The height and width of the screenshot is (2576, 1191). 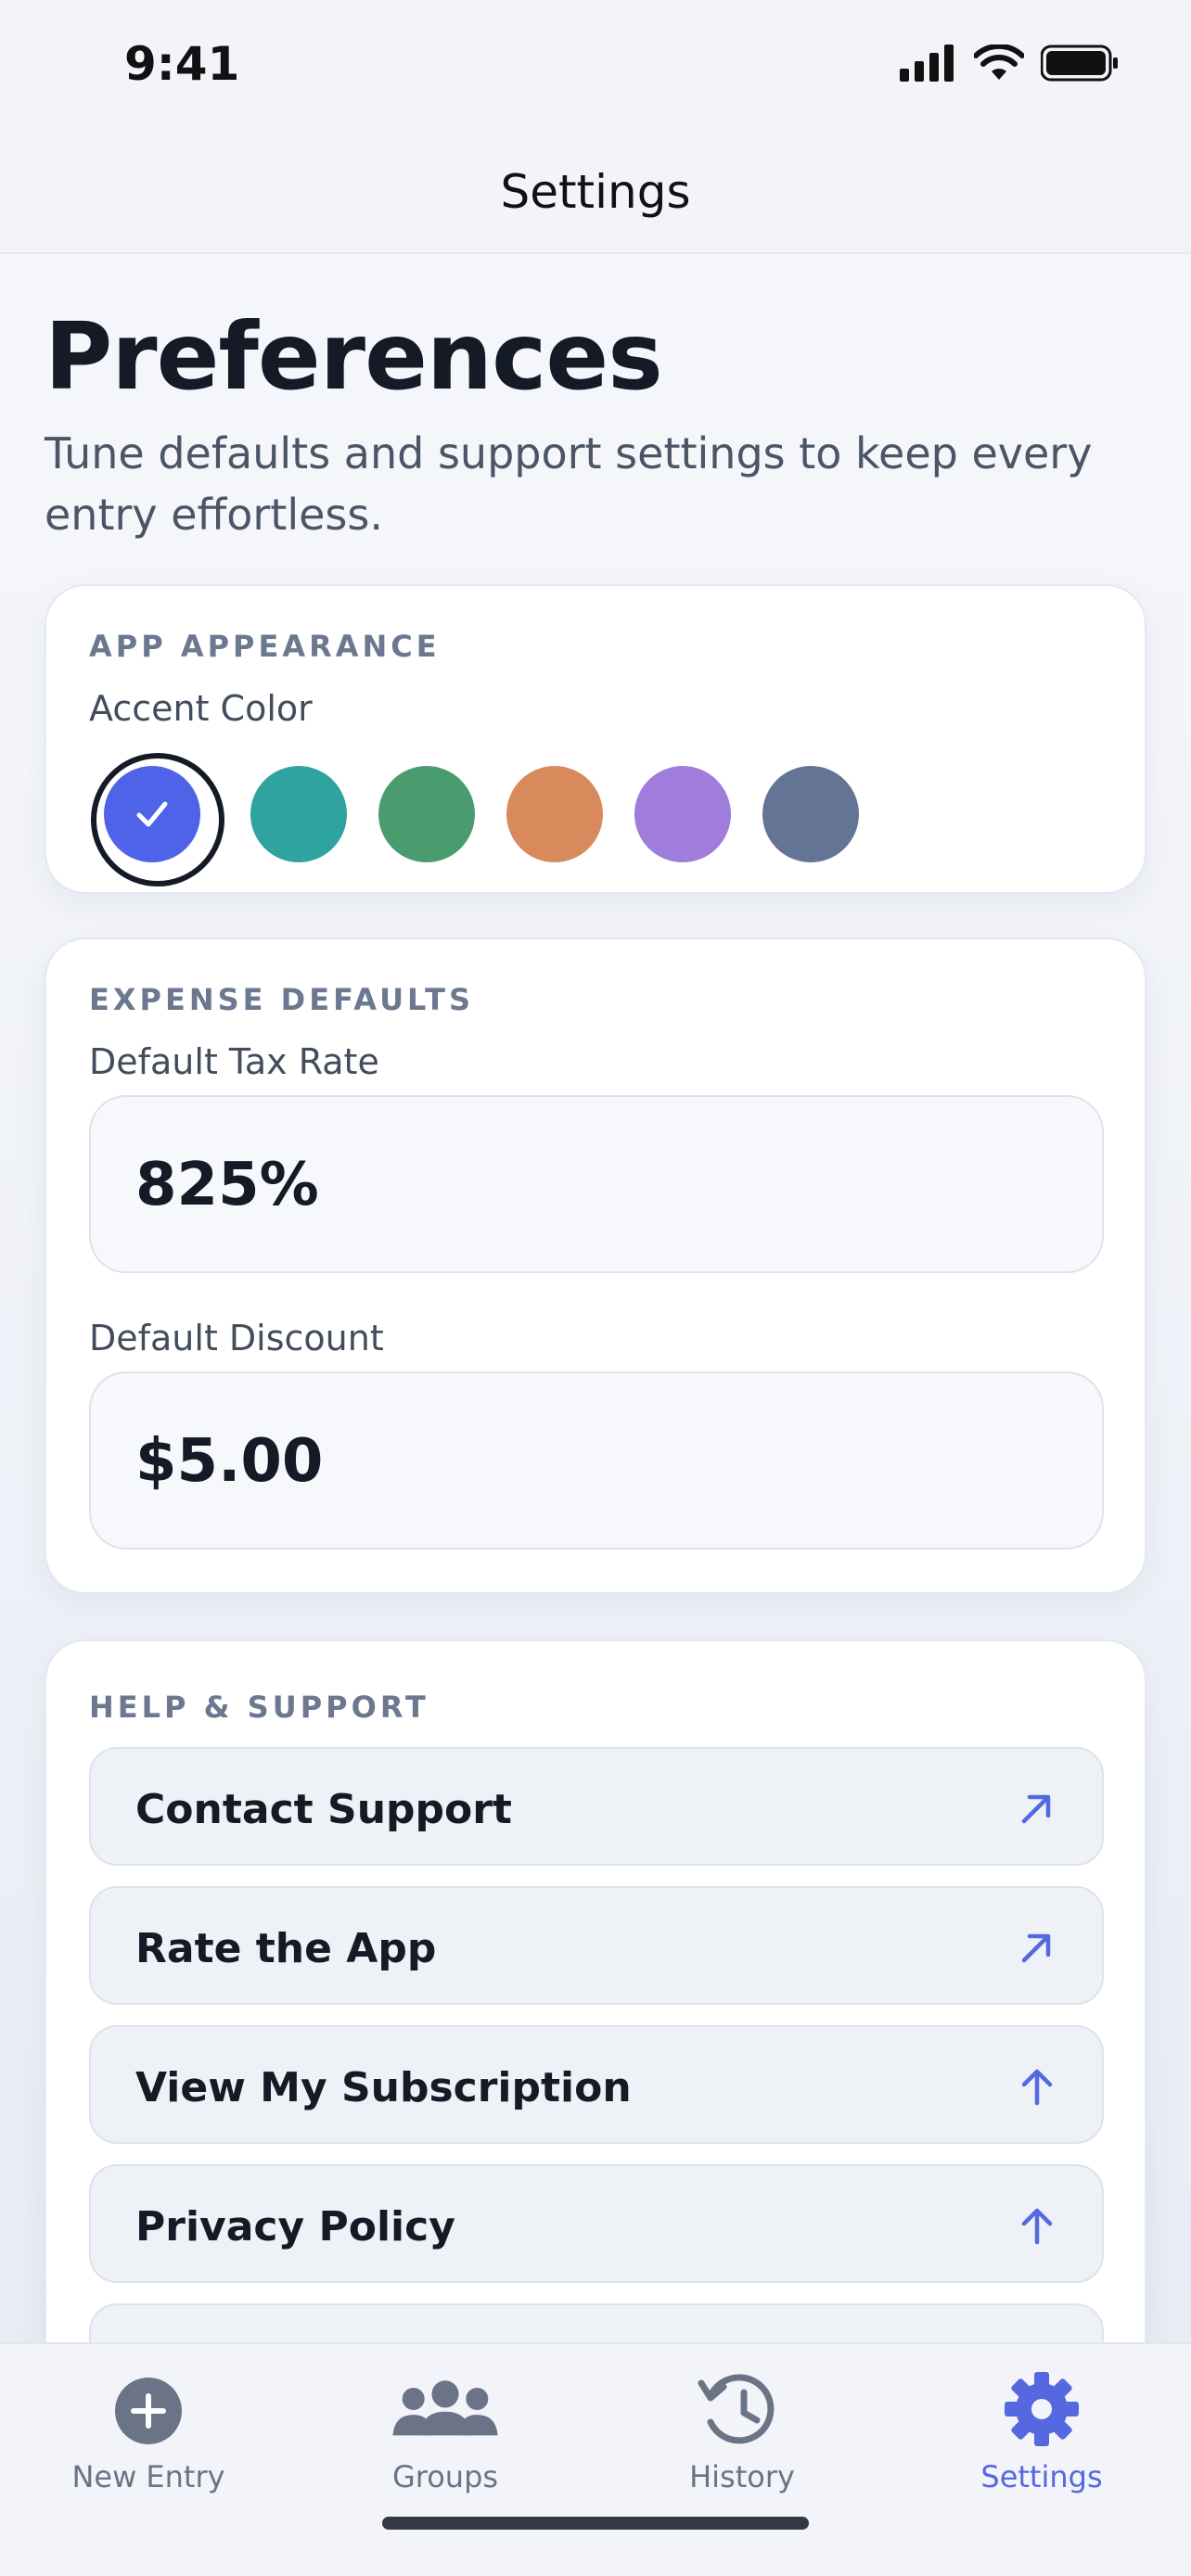 What do you see at coordinates (597, 2223) in the screenshot?
I see `privacy-policy-button: Privacy Policy` at bounding box center [597, 2223].